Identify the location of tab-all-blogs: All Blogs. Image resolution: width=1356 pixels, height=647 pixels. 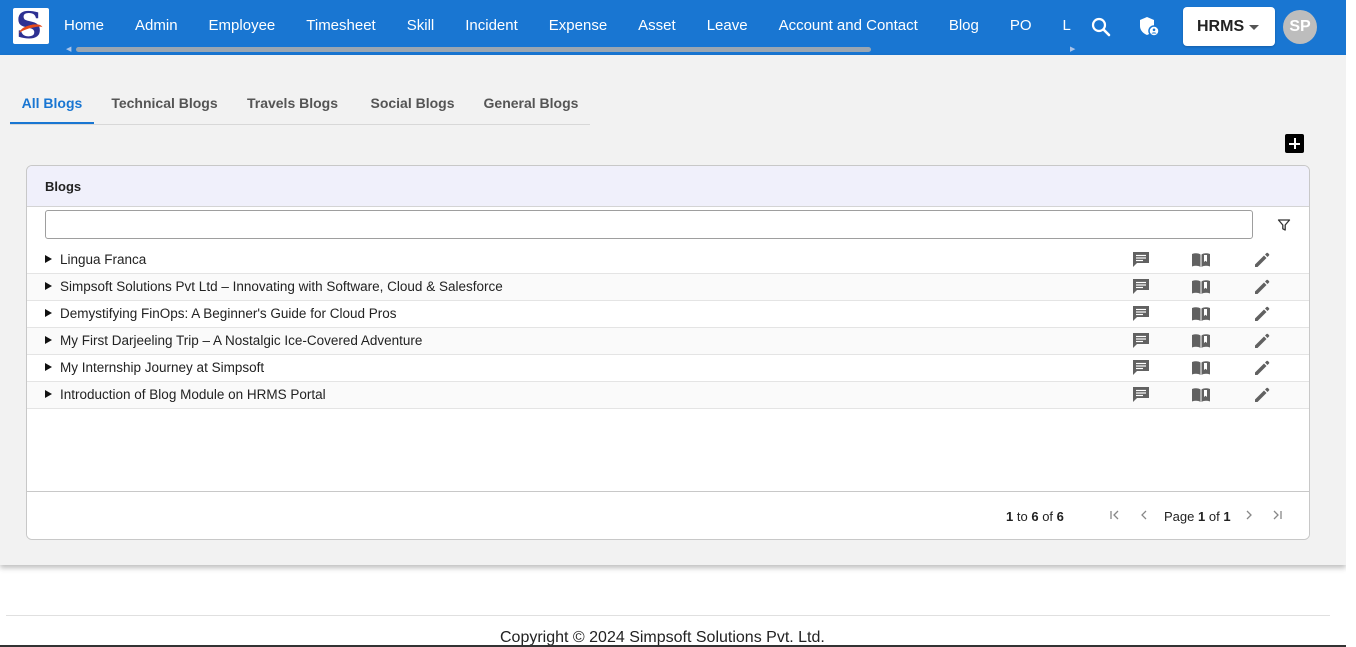
(52, 107).